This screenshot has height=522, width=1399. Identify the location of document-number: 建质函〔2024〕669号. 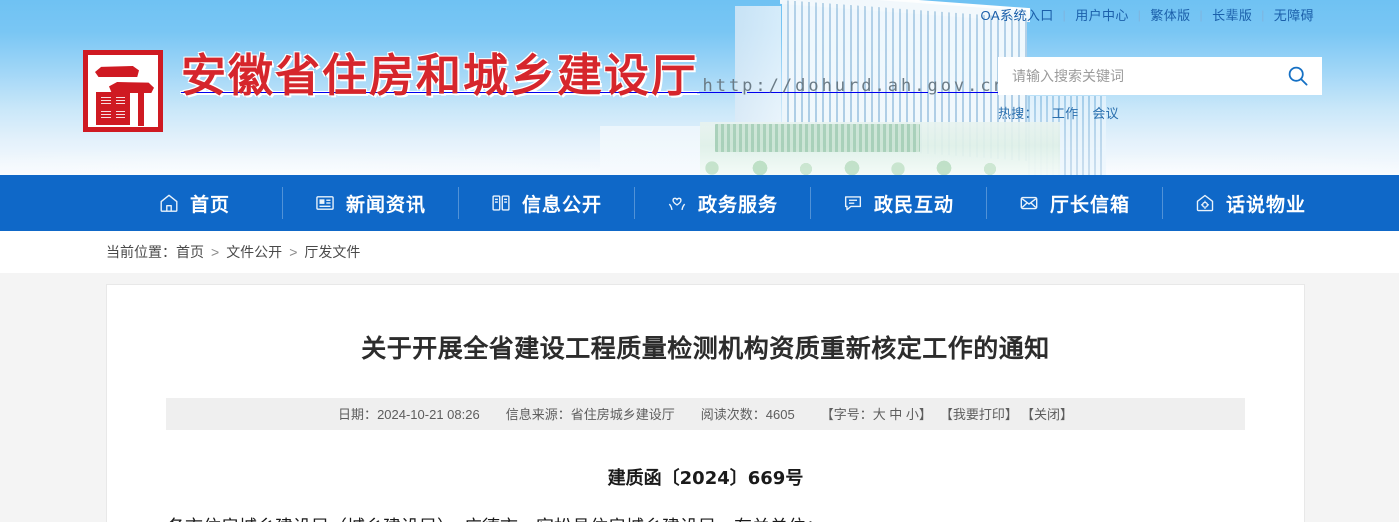
(705, 478).